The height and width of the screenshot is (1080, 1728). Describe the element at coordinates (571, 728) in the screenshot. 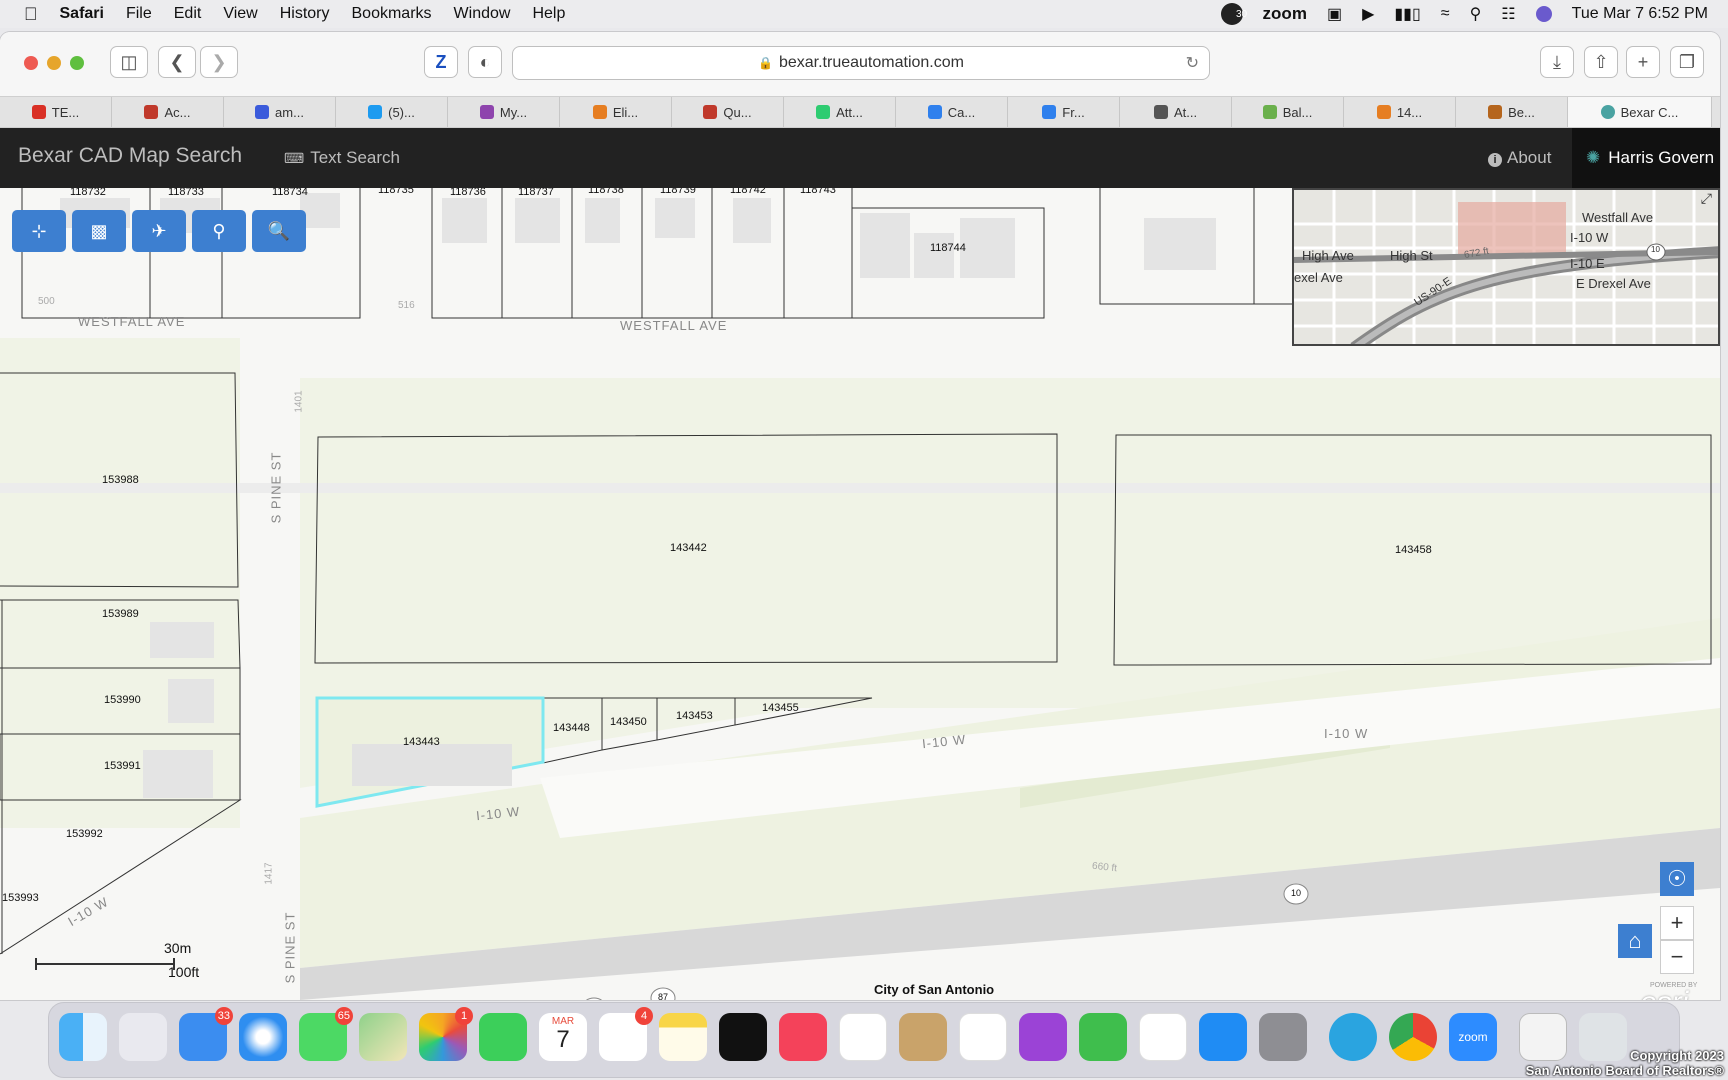

I see `parcel-label: 143448` at that location.